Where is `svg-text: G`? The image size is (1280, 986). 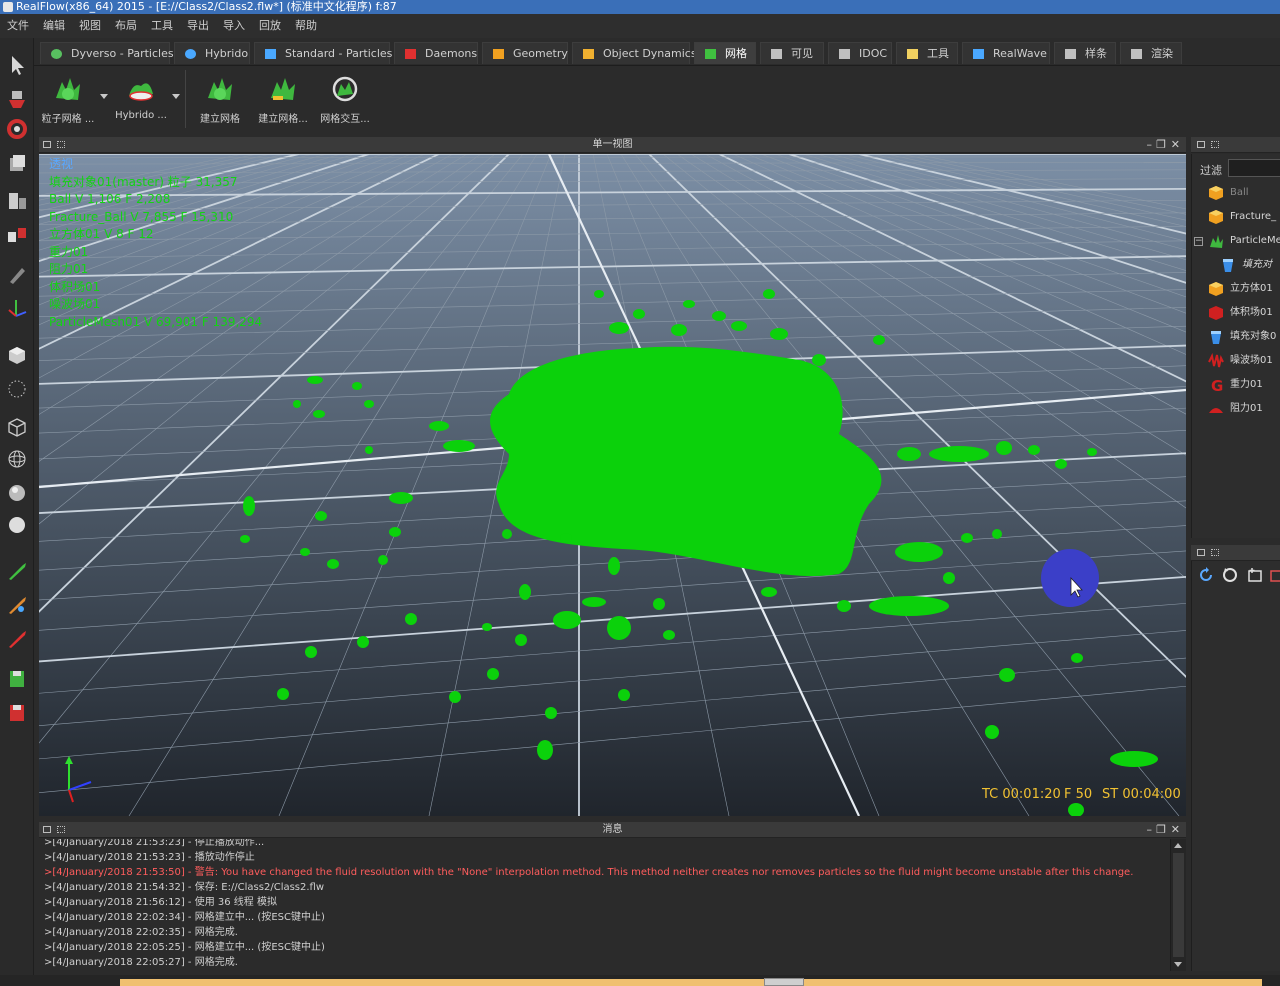 svg-text: G is located at coordinates (1217, 385).